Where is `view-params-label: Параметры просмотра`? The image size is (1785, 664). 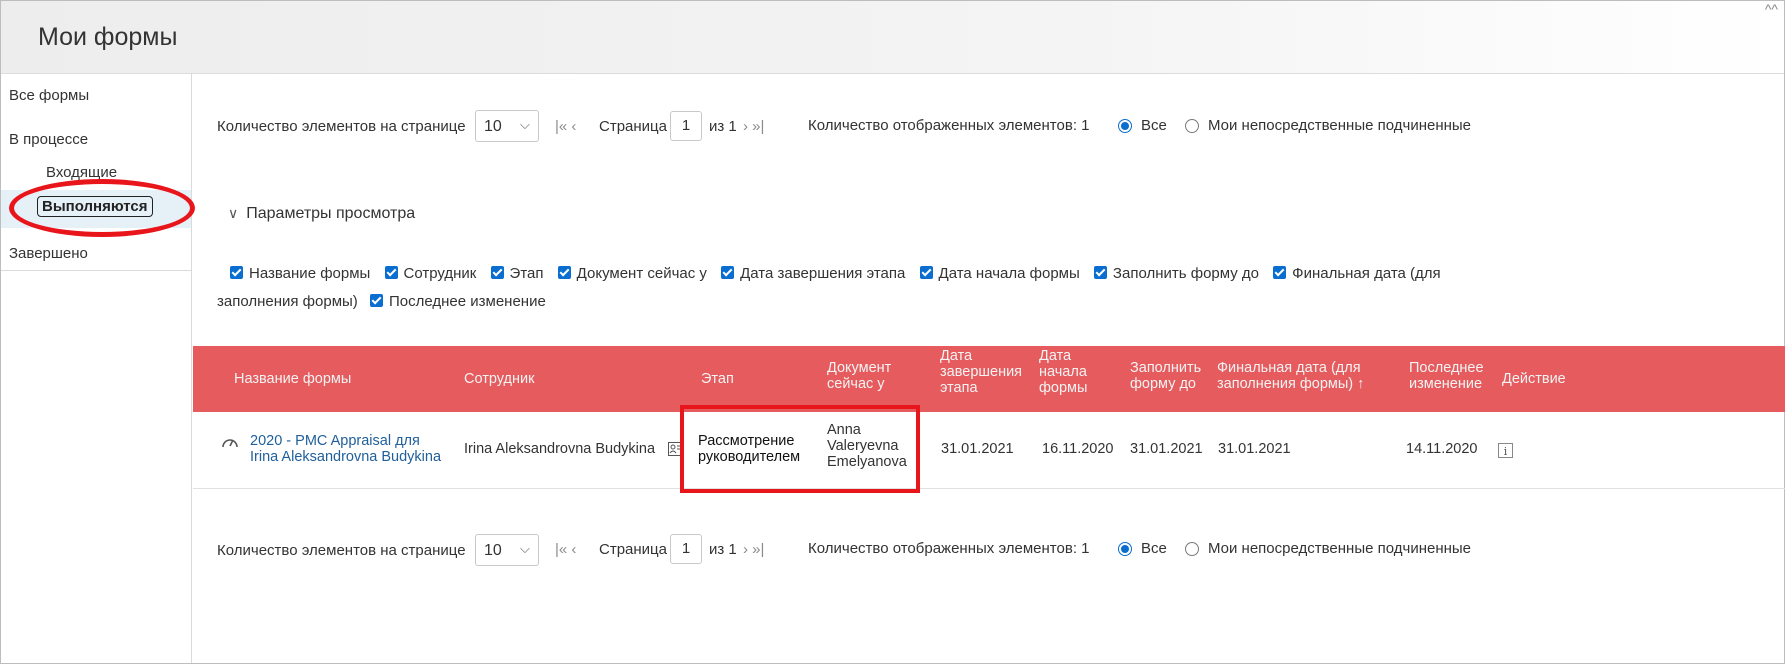 view-params-label: Параметры просмотра is located at coordinates (331, 213).